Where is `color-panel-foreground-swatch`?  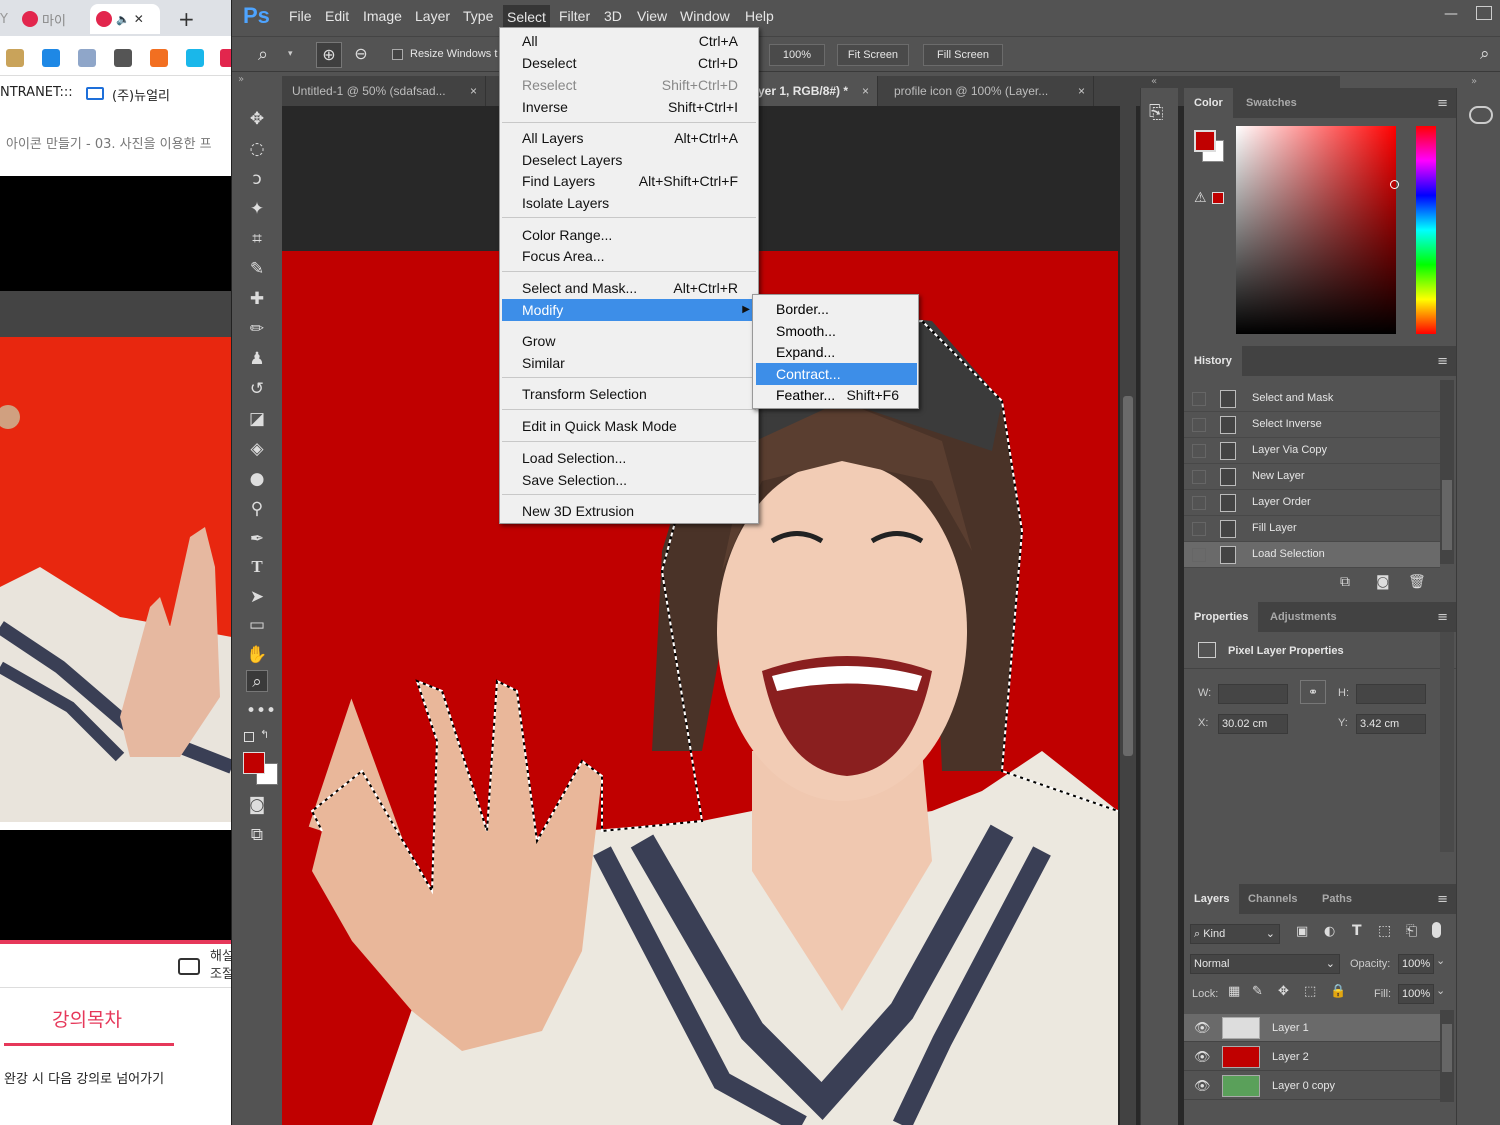
color-panel-foreground-swatch is located at coordinates (1205, 141).